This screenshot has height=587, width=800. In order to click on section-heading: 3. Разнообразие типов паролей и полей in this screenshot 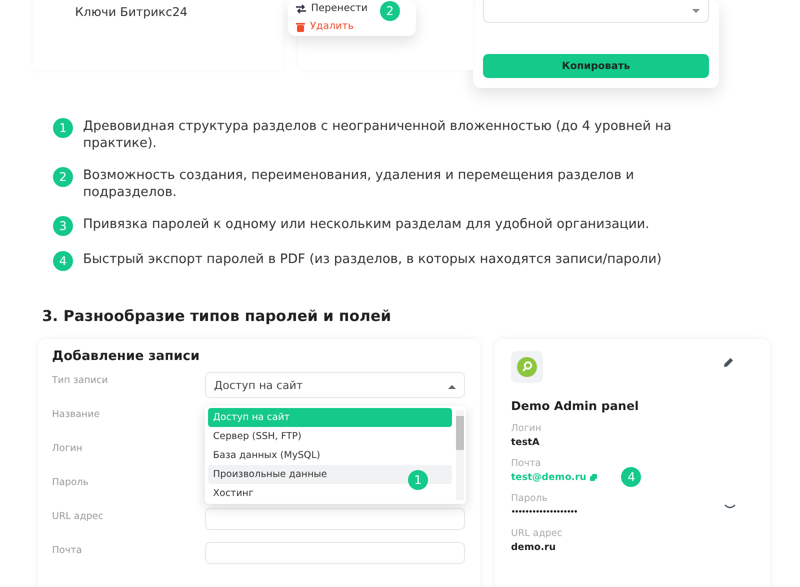, I will do `click(217, 316)`.